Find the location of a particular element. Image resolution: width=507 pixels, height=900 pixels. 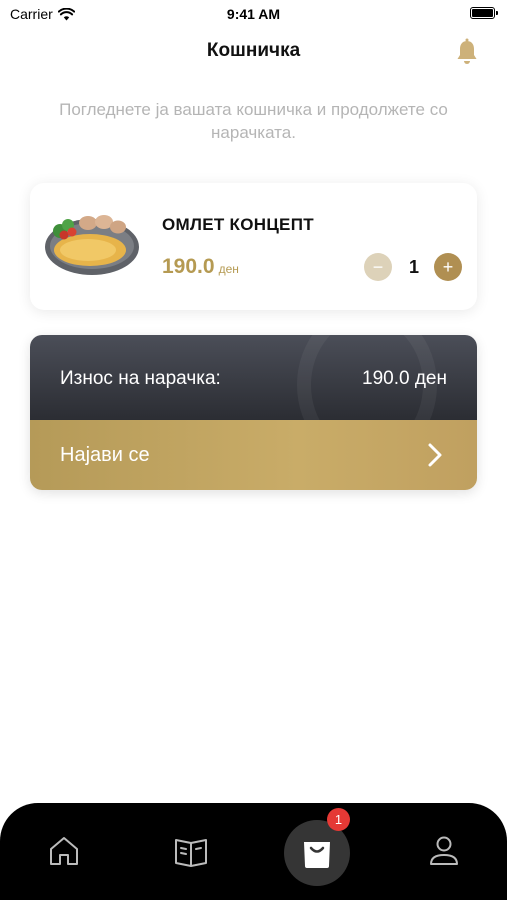

status-bar: Carrier 9:41 AM is located at coordinates (253, 14).